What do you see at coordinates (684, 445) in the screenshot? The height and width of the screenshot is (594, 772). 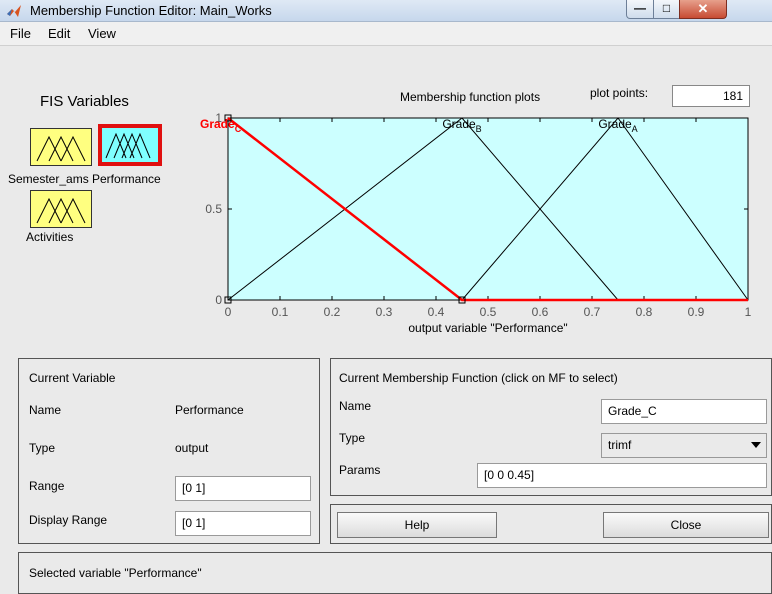 I see `mf-type-select: trimf` at bounding box center [684, 445].